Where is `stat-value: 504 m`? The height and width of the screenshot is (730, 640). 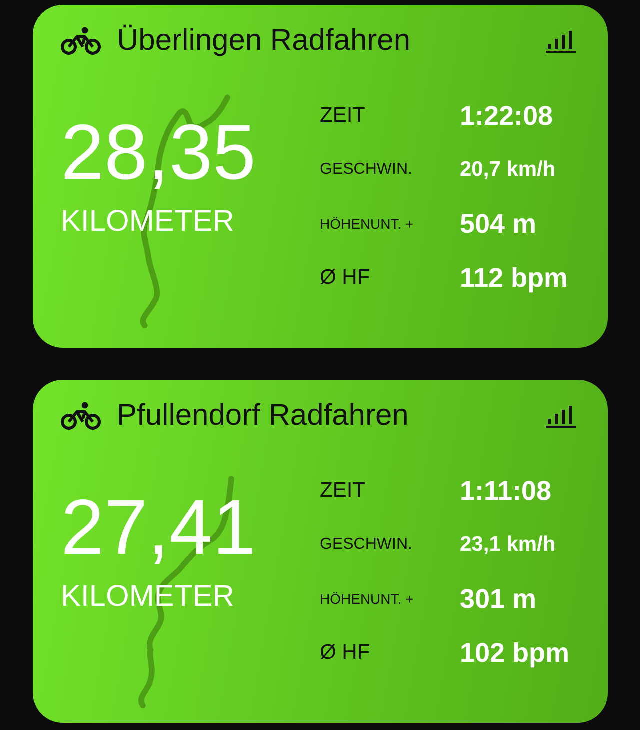 stat-value: 504 m is located at coordinates (499, 224).